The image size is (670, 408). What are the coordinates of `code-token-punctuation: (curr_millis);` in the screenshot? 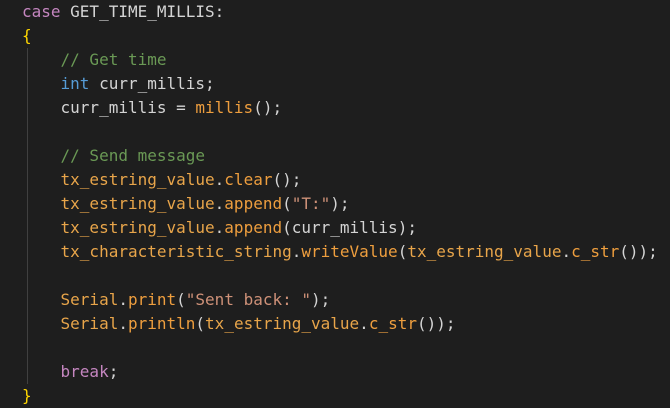 It's located at (349, 227).